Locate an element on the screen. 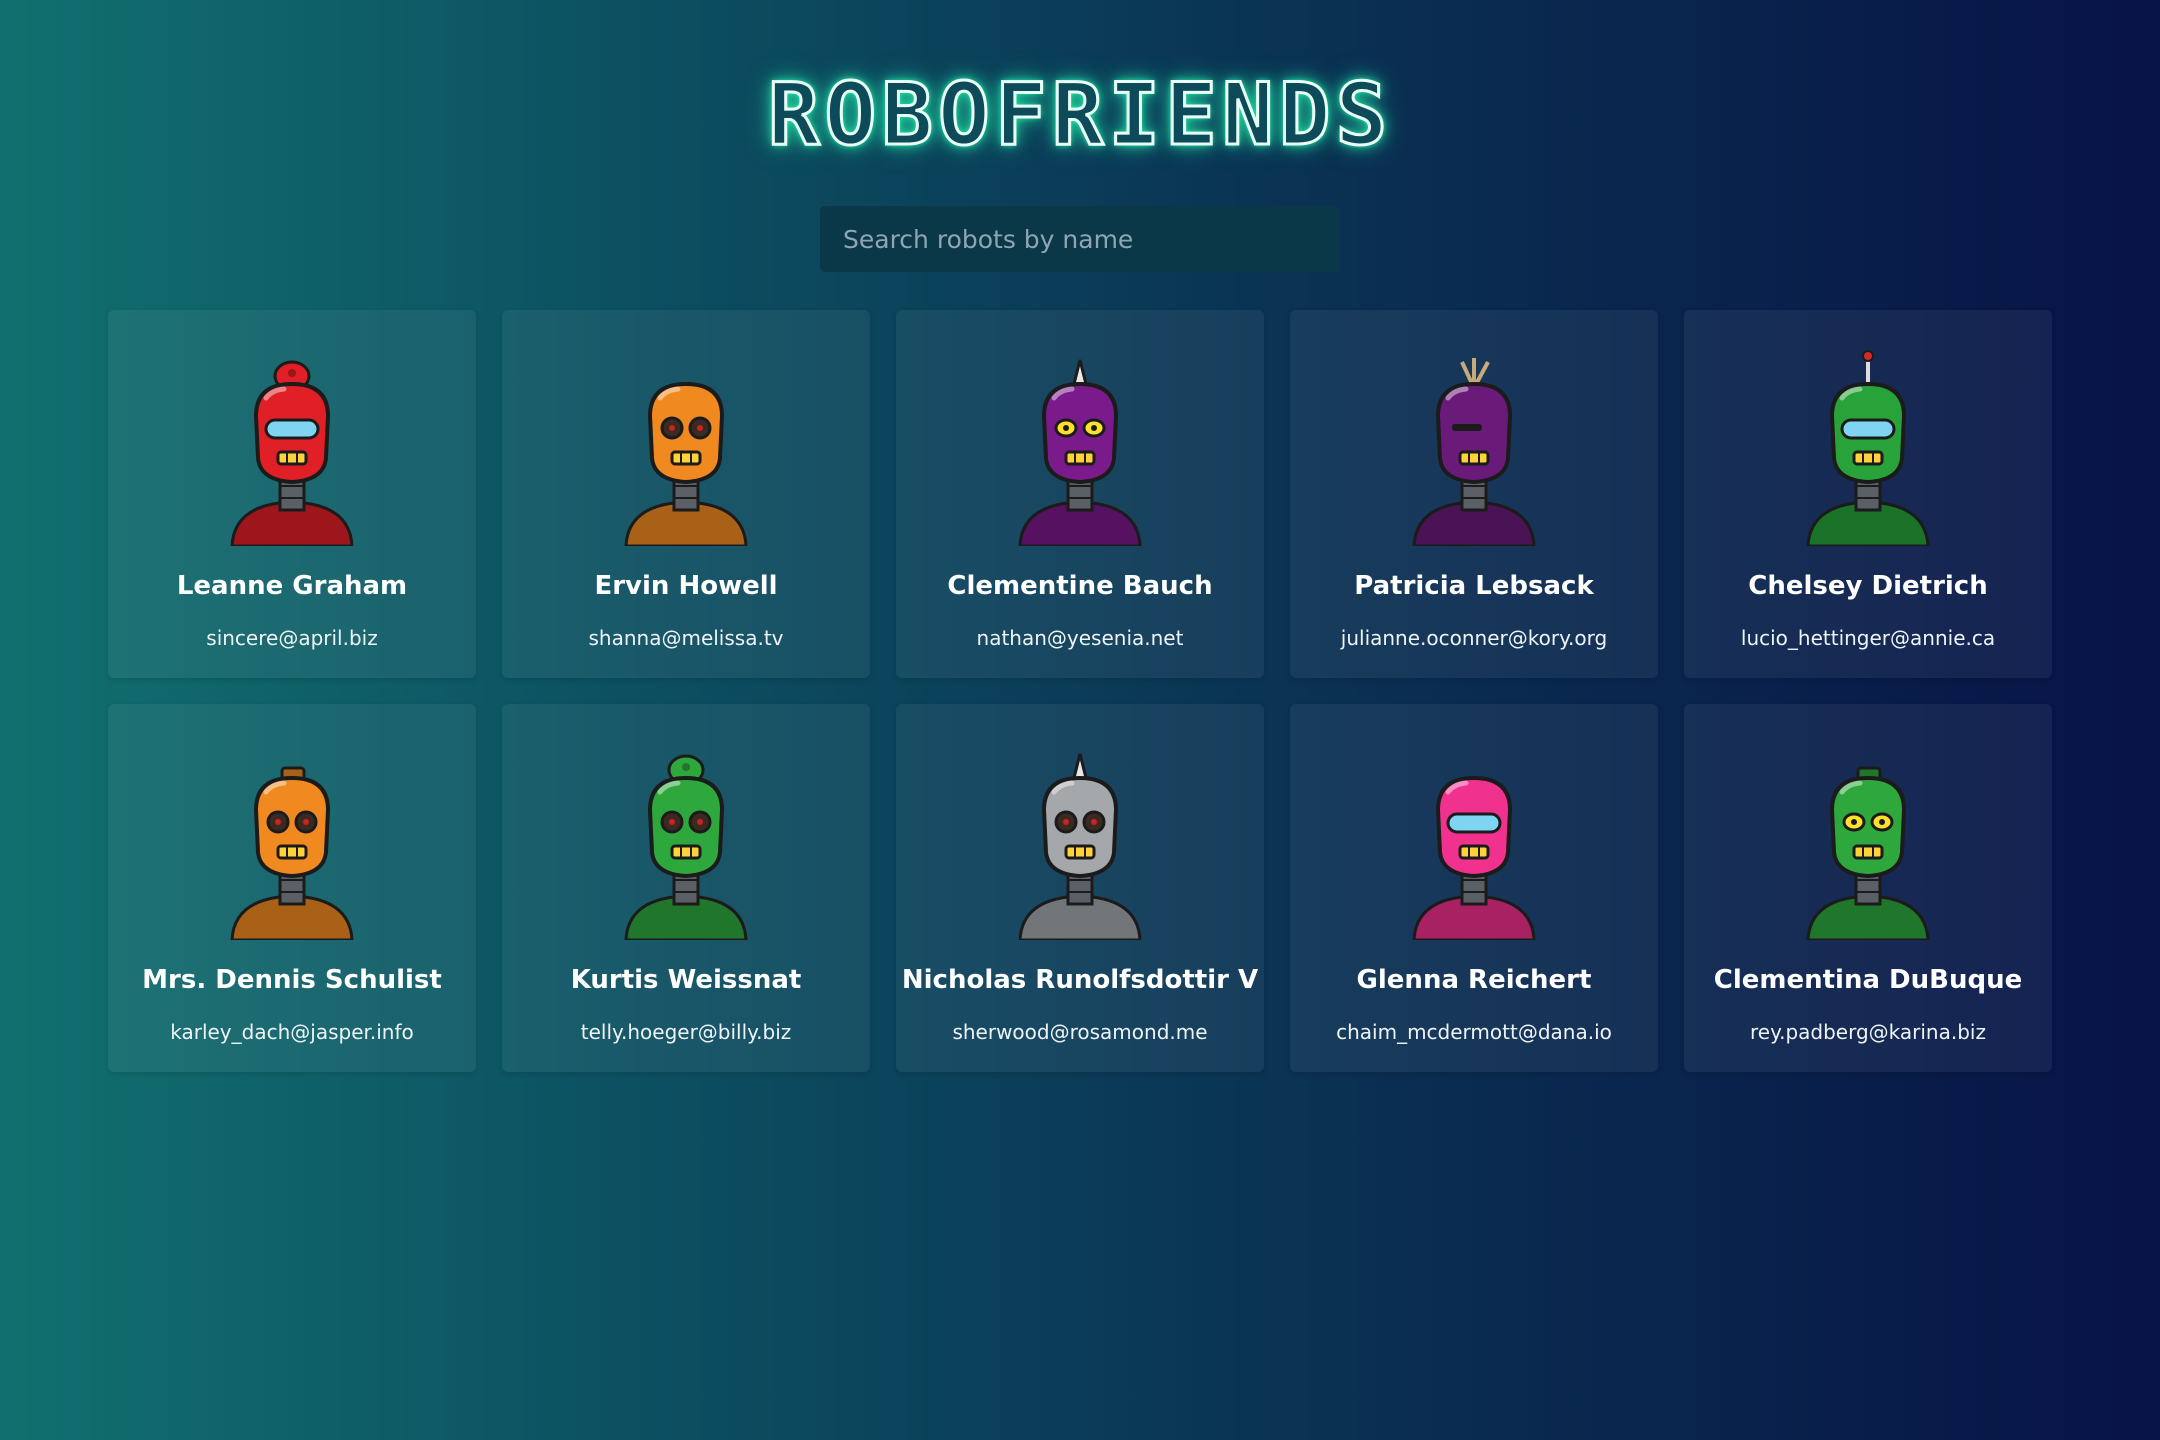 This screenshot has height=1440, width=2160. robot-email: sincere@april.biz is located at coordinates (292, 638).